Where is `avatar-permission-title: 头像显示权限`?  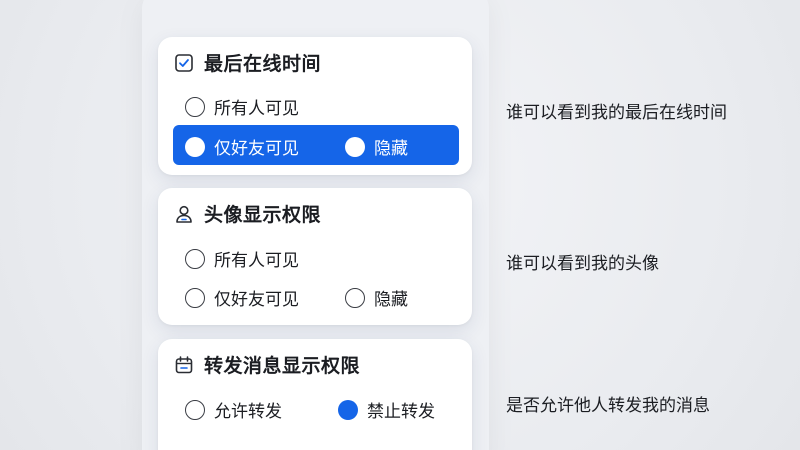
avatar-permission-title: 头像显示权限 is located at coordinates (247, 213).